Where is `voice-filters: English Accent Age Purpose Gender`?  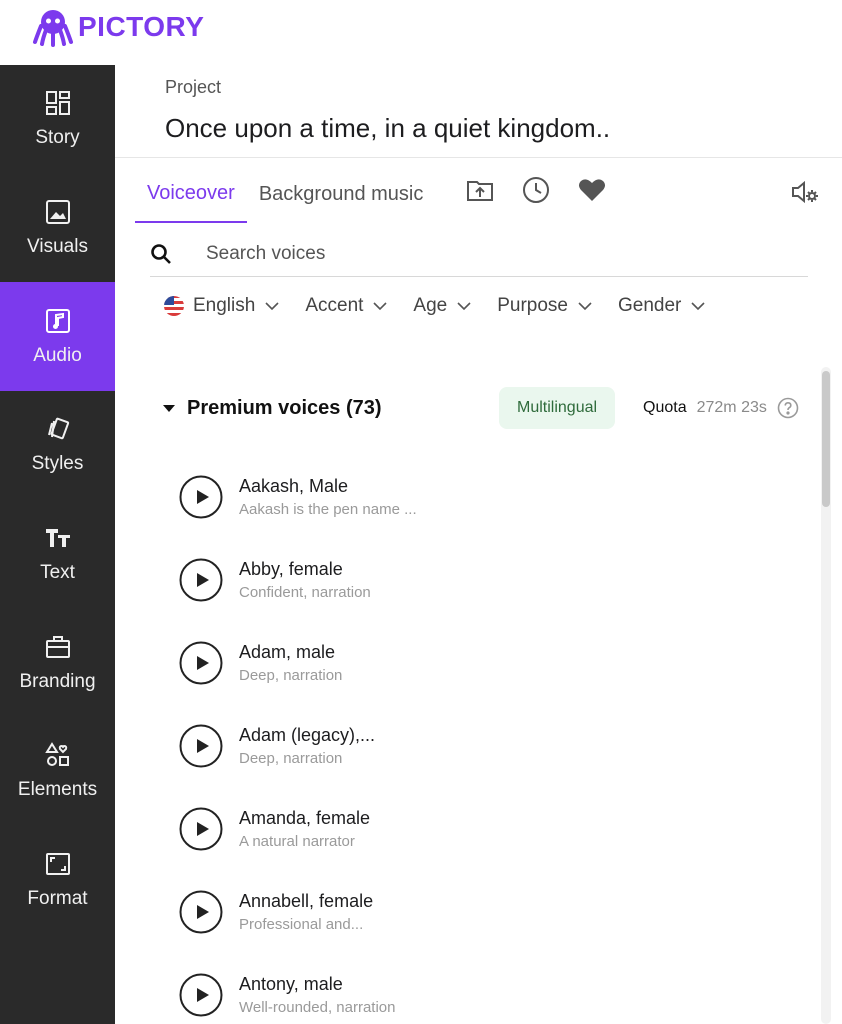
voice-filters: English Accent Age Purpose Gender is located at coordinates (447, 306).